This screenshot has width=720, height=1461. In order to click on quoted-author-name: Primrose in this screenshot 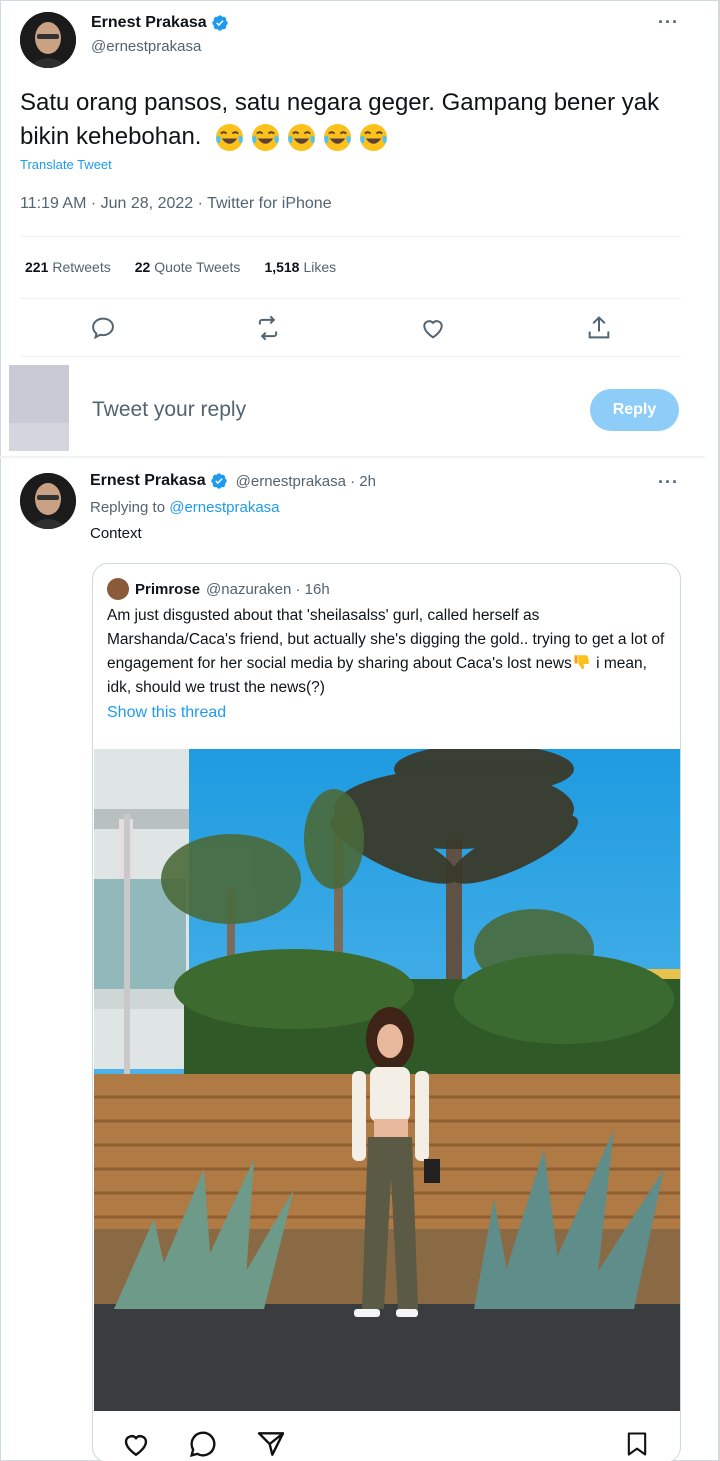, I will do `click(167, 589)`.